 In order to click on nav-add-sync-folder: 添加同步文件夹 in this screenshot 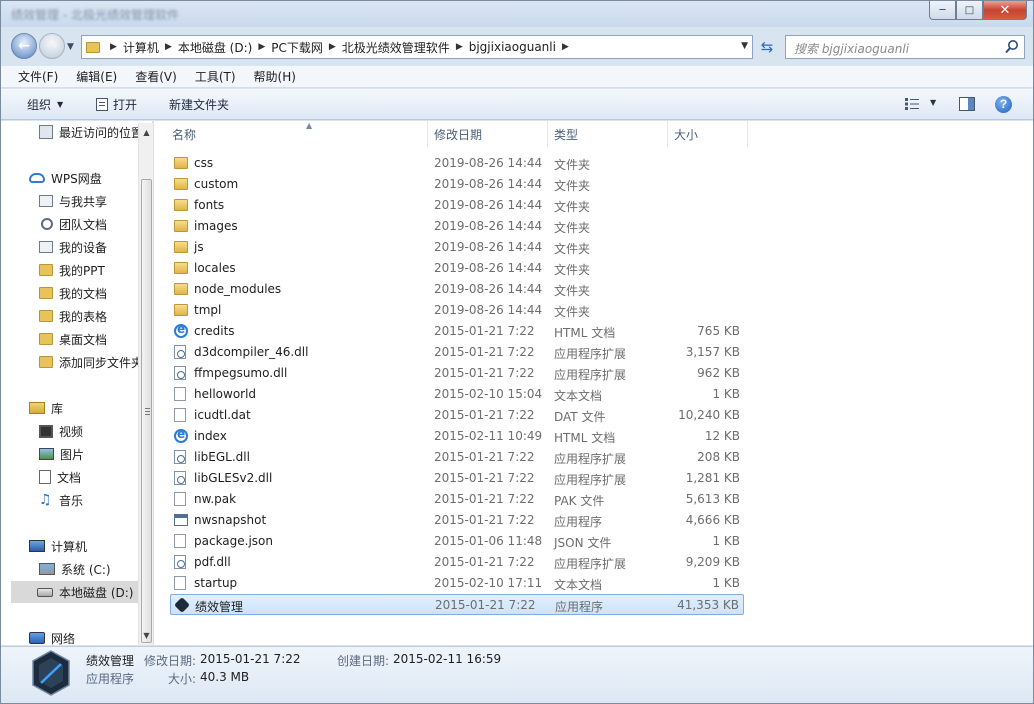, I will do `click(91, 362)`.